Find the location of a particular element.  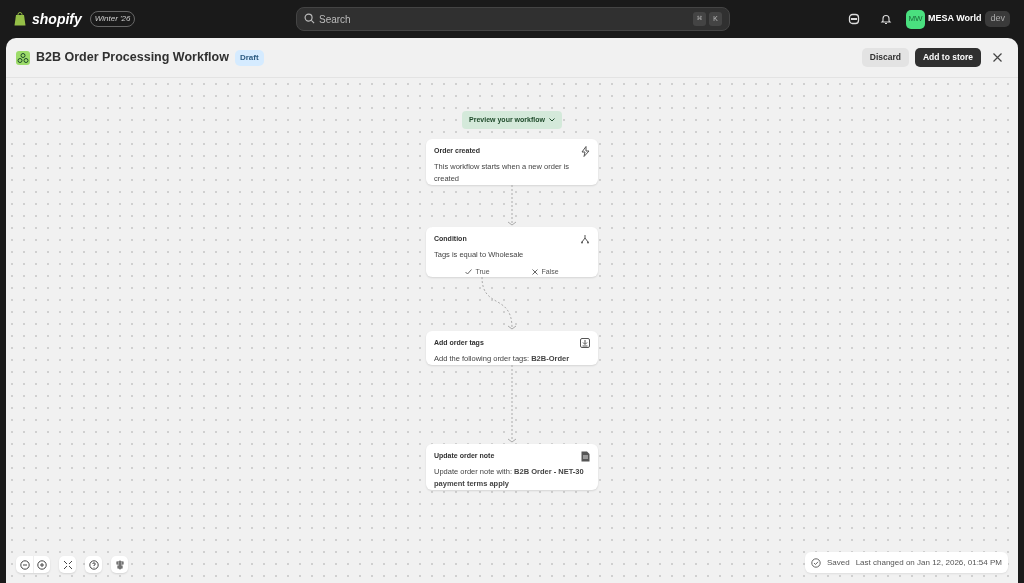

help-button is located at coordinates (93, 564).